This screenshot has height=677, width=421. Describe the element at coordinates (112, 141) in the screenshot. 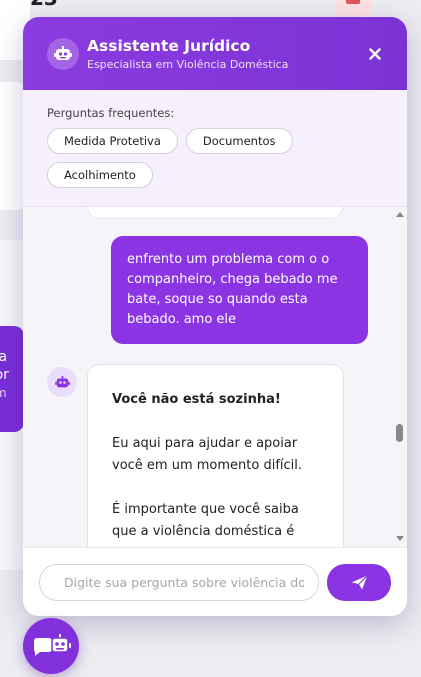

I see `faq-chip-medida-protetiva: Medida Protetiva` at that location.